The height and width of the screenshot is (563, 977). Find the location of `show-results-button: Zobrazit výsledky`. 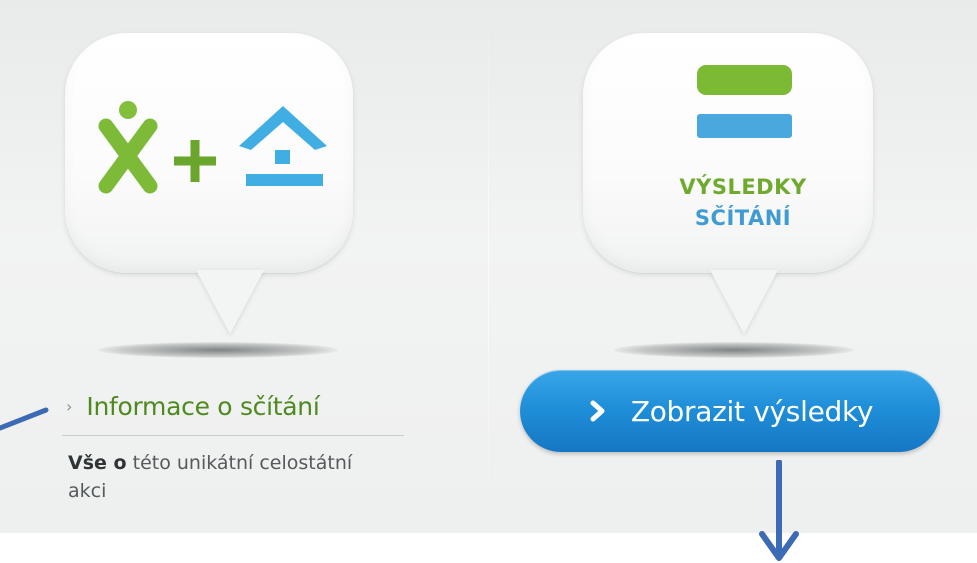

show-results-button: Zobrazit výsledky is located at coordinates (730, 411).